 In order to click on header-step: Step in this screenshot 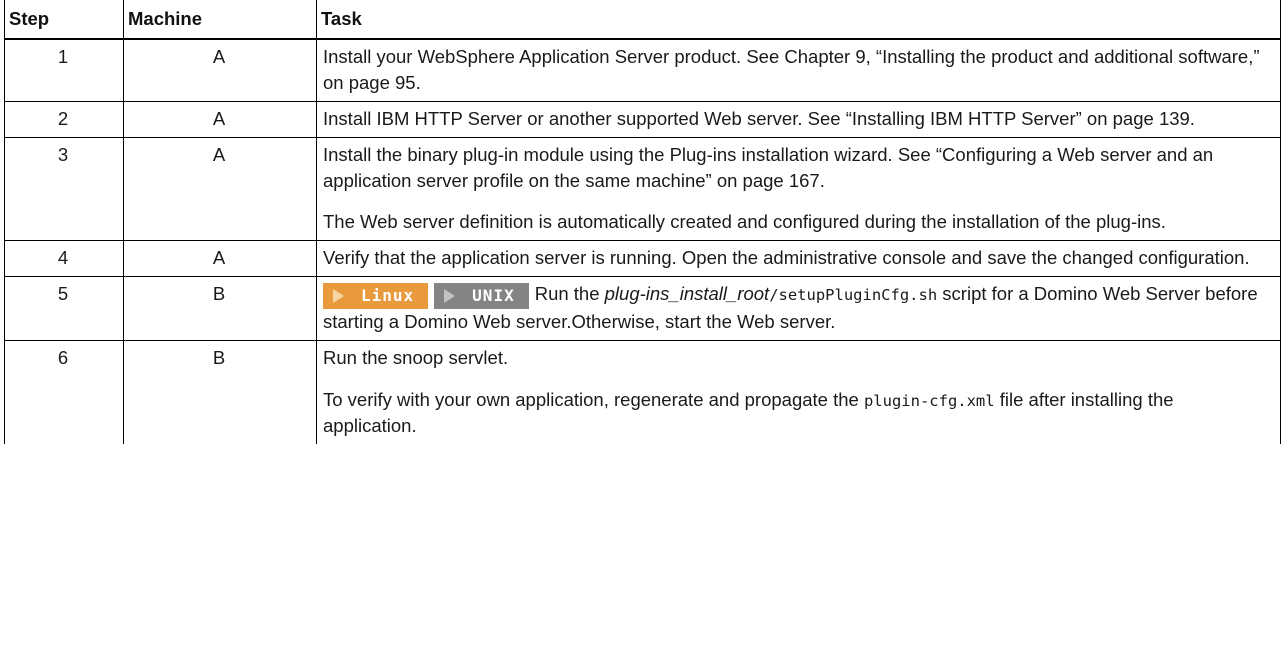, I will do `click(64, 20)`.